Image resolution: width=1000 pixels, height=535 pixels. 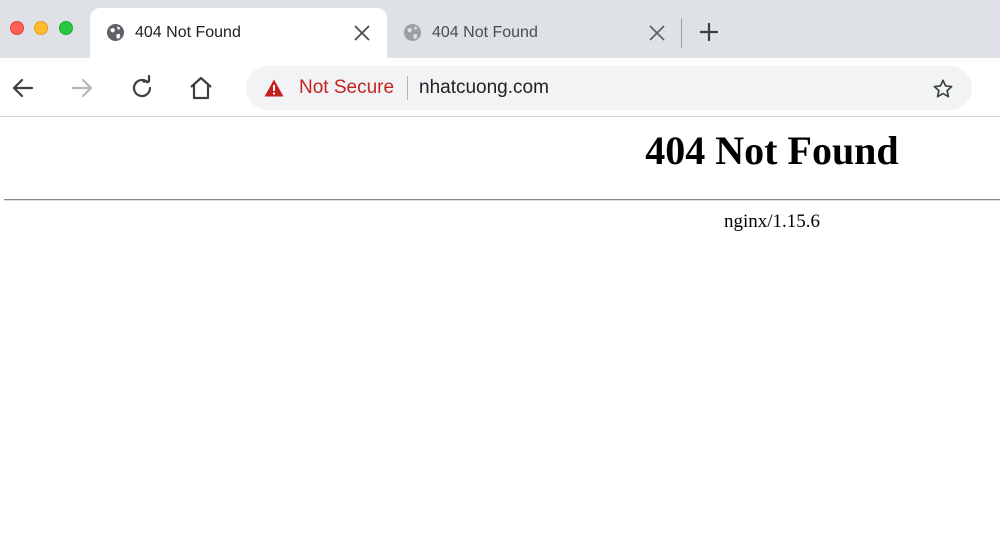 I want to click on star-icon, so click(x=943, y=88).